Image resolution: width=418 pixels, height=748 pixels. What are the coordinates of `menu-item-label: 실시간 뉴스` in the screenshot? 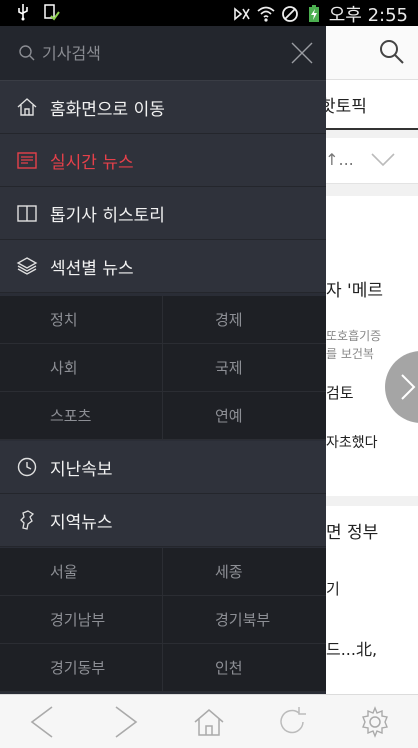 It's located at (92, 162).